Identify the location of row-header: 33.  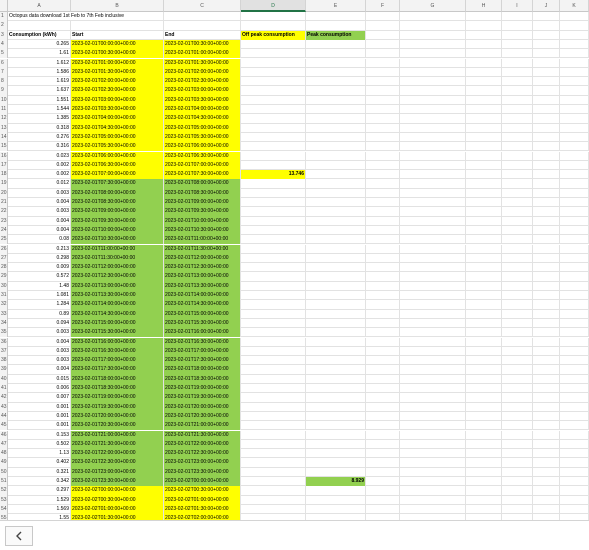
(4, 314).